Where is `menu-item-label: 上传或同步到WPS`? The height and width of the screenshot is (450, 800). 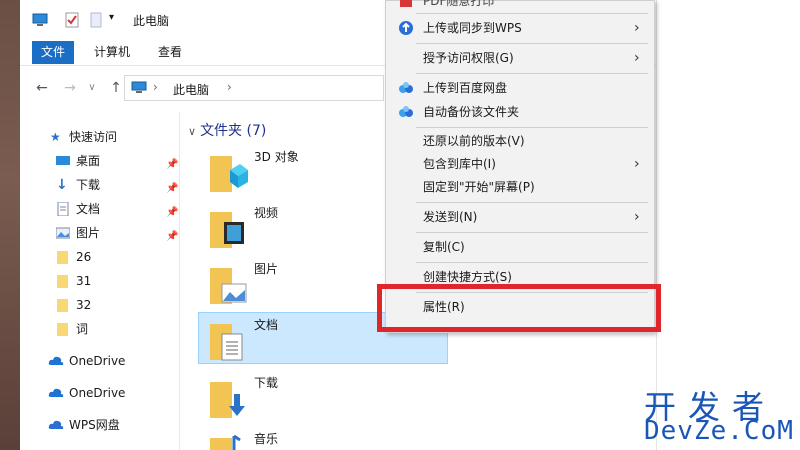 menu-item-label: 上传或同步到WPS is located at coordinates (472, 28).